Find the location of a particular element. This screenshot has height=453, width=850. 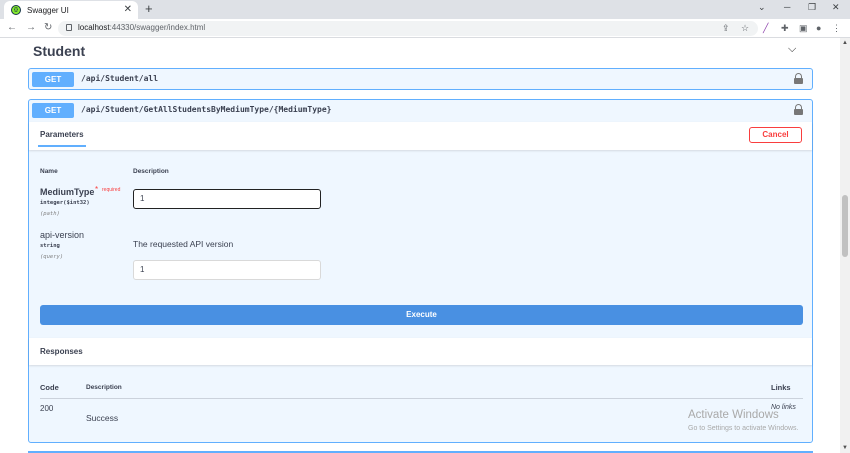

activation-watermark: Activate Windows is located at coordinates (733, 415).